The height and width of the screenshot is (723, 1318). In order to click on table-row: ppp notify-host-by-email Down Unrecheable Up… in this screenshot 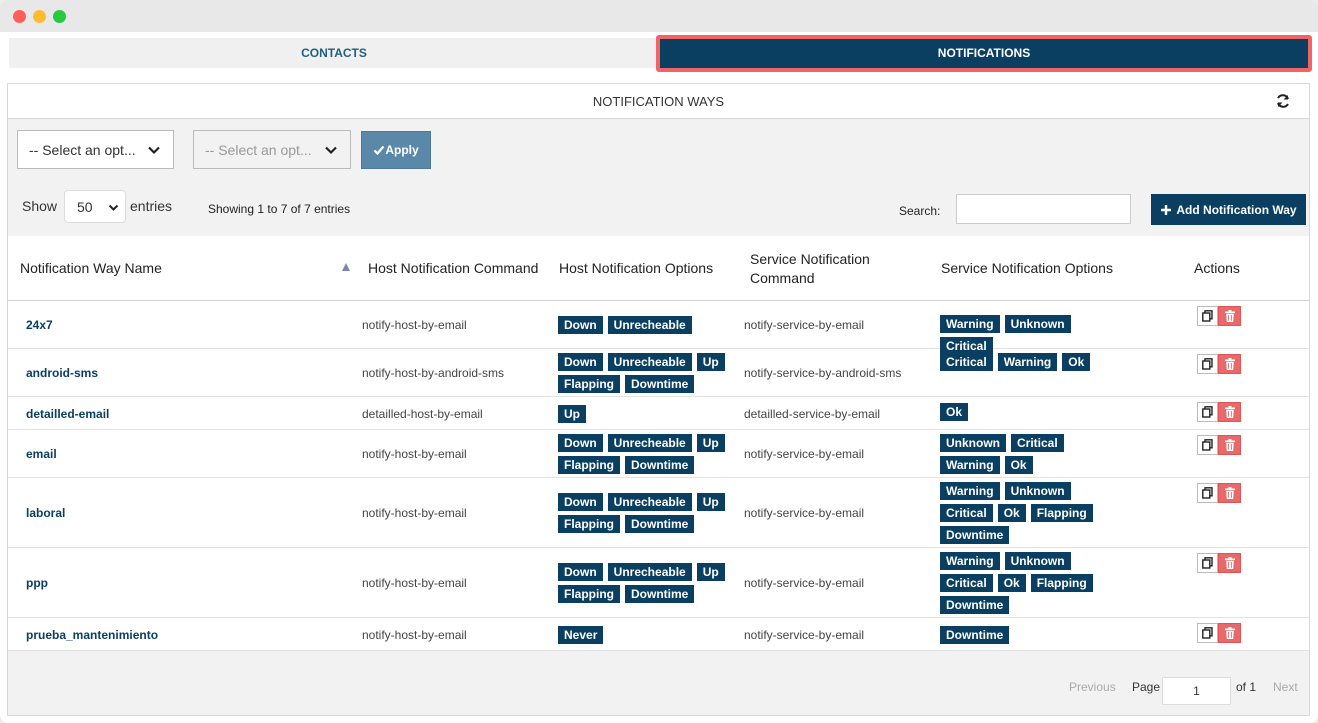, I will do `click(658, 583)`.